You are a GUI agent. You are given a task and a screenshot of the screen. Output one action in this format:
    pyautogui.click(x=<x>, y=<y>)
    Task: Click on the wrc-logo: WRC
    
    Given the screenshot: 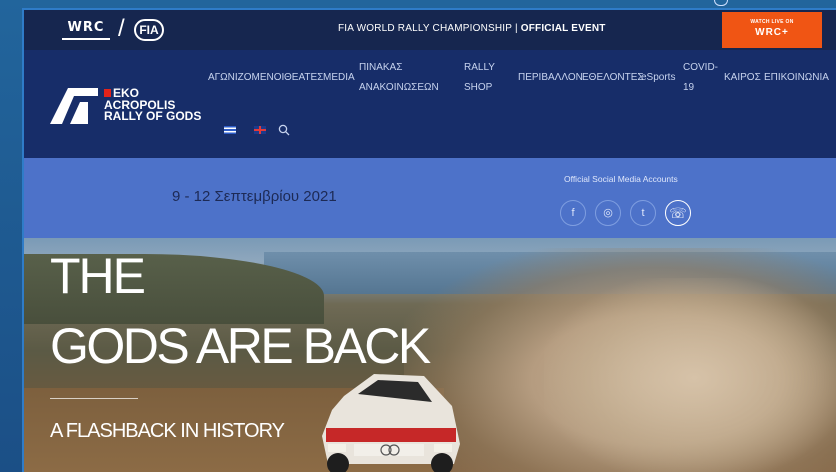 What is the action you would take?
    pyautogui.click(x=86, y=30)
    